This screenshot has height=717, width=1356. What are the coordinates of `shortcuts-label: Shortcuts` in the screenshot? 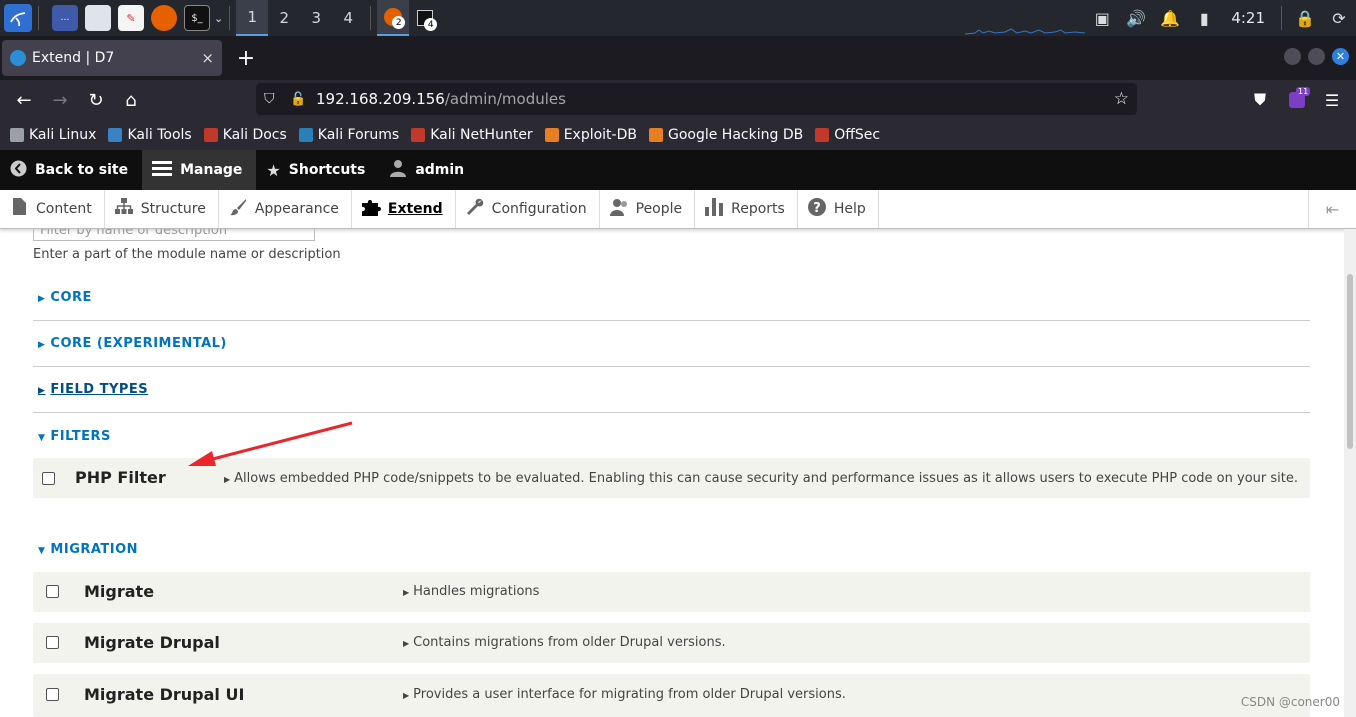 It's located at (327, 170).